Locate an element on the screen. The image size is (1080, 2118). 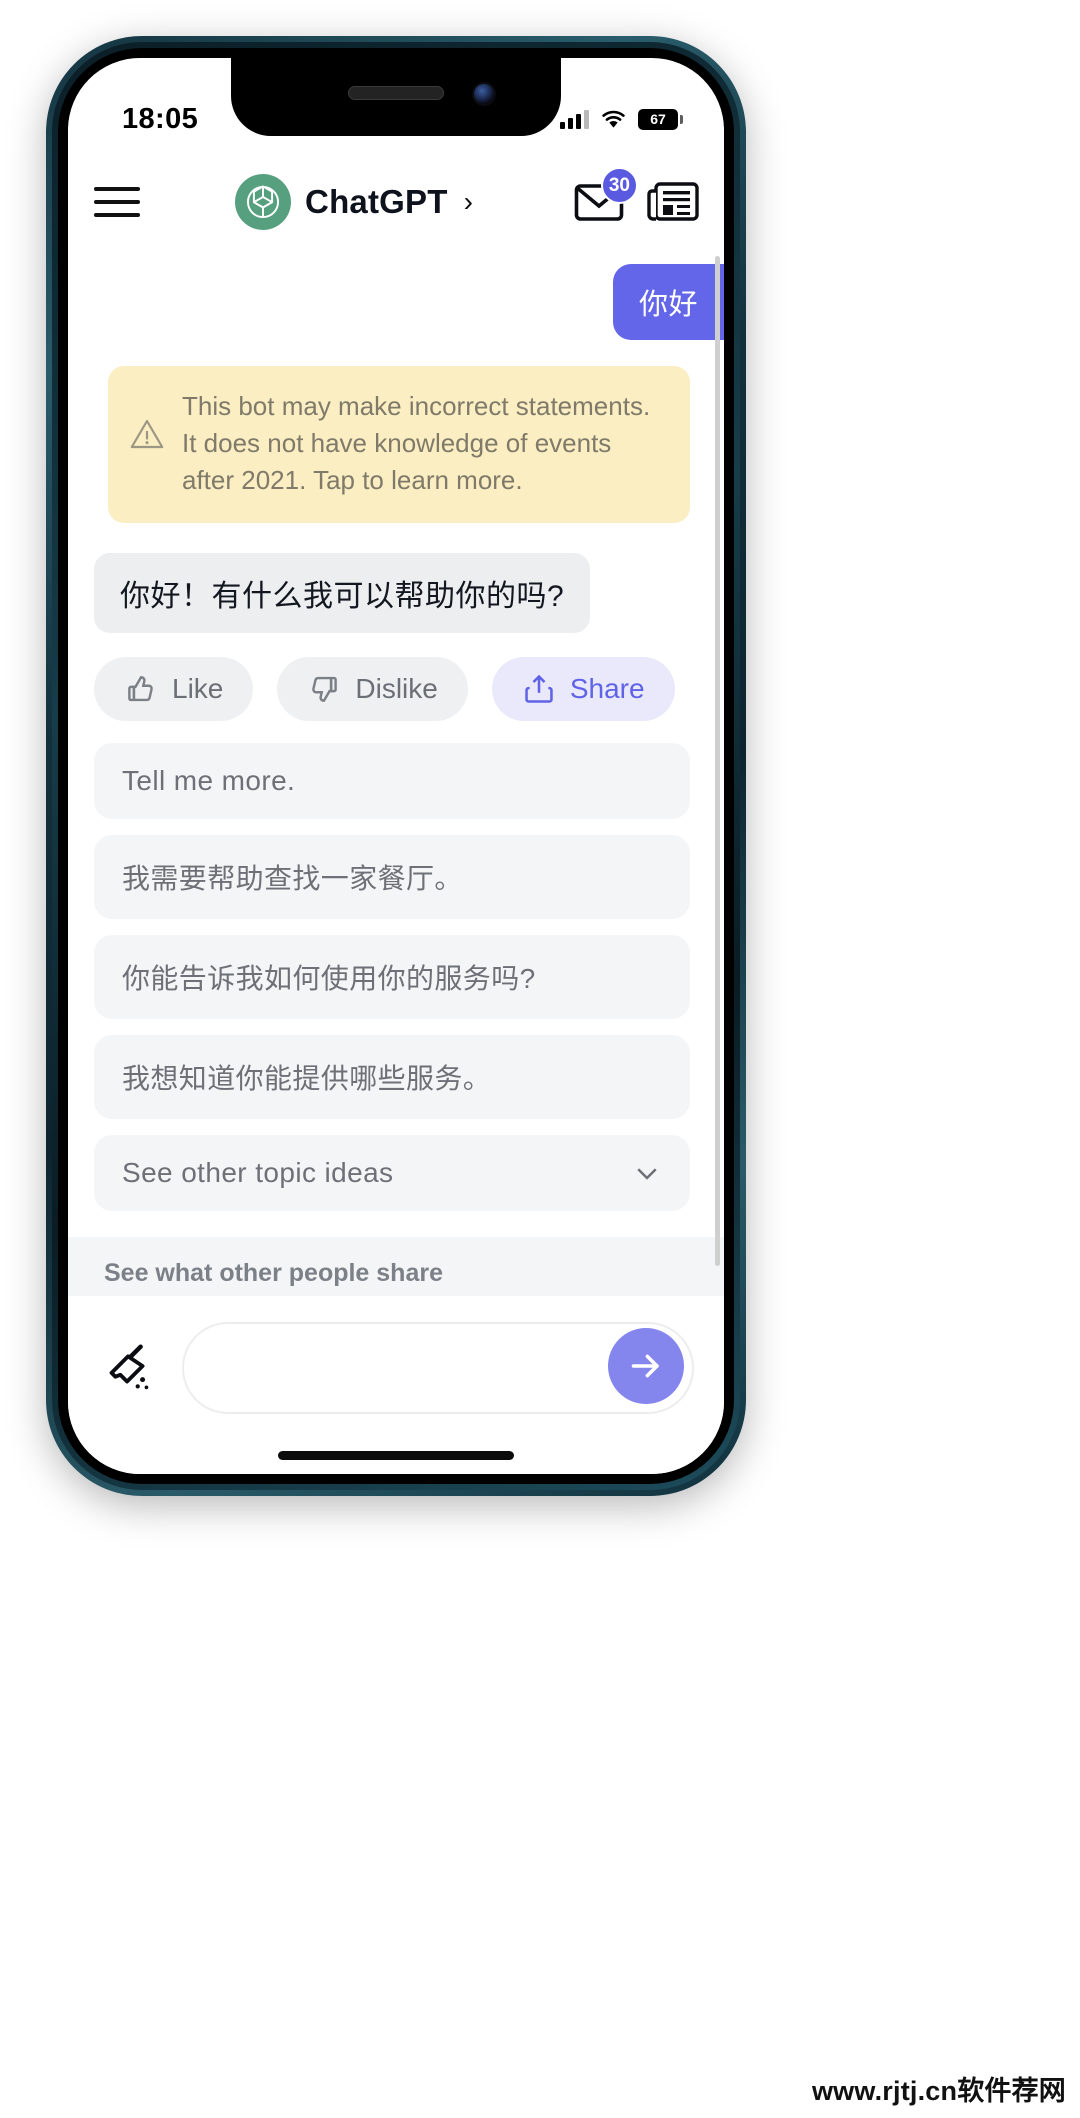
send-button is located at coordinates (646, 1366).